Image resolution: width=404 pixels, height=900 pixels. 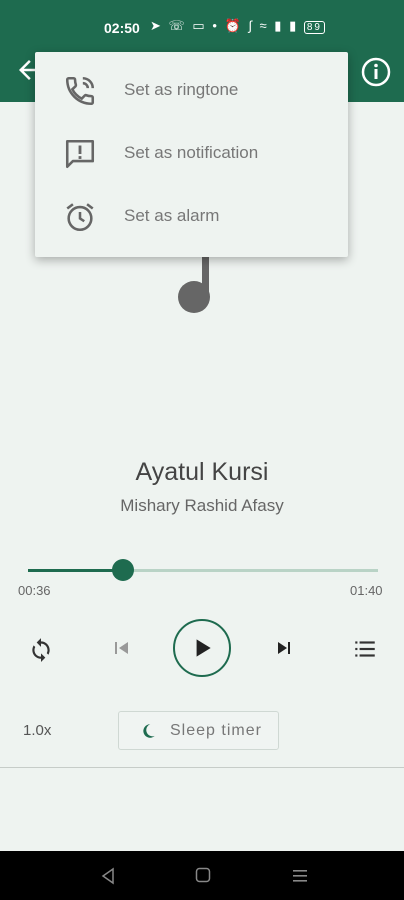 I want to click on track-artist: Mishary Rashid Afasy, so click(x=202, y=505).